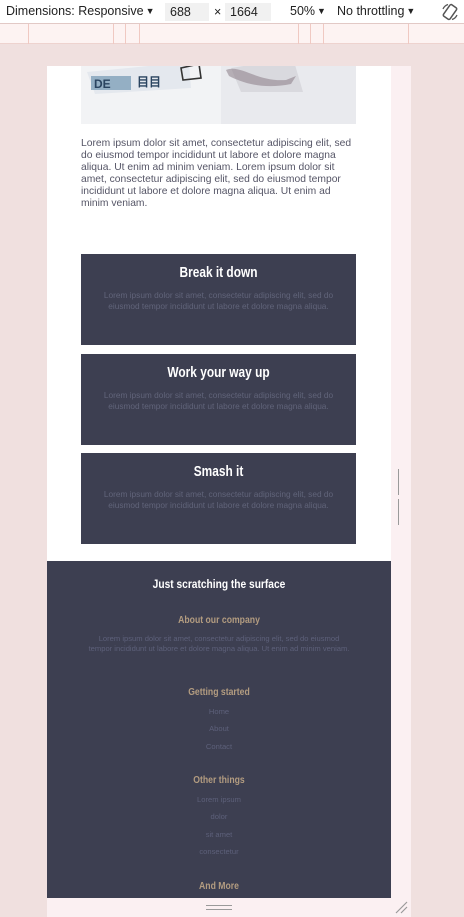 This screenshot has height=917, width=464. What do you see at coordinates (219, 908) in the screenshot?
I see `height-resize-handle` at bounding box center [219, 908].